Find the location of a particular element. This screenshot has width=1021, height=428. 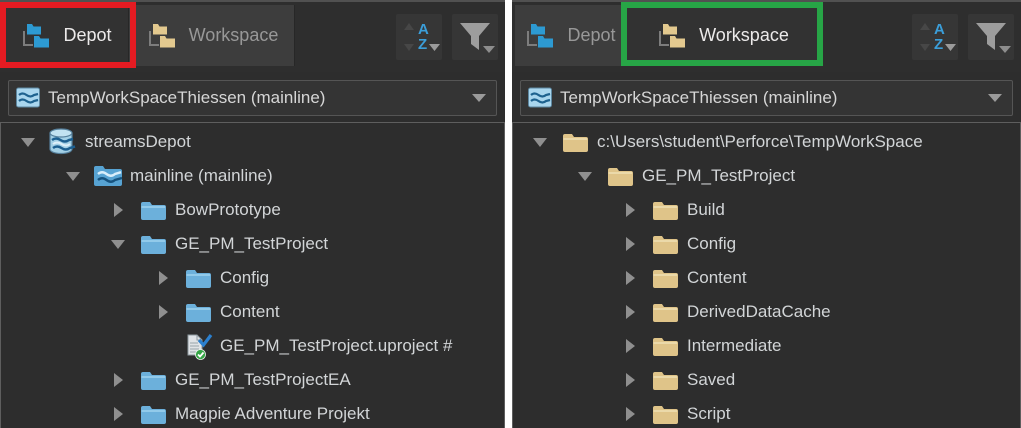

tree-item-label: Intermediate is located at coordinates (734, 345).